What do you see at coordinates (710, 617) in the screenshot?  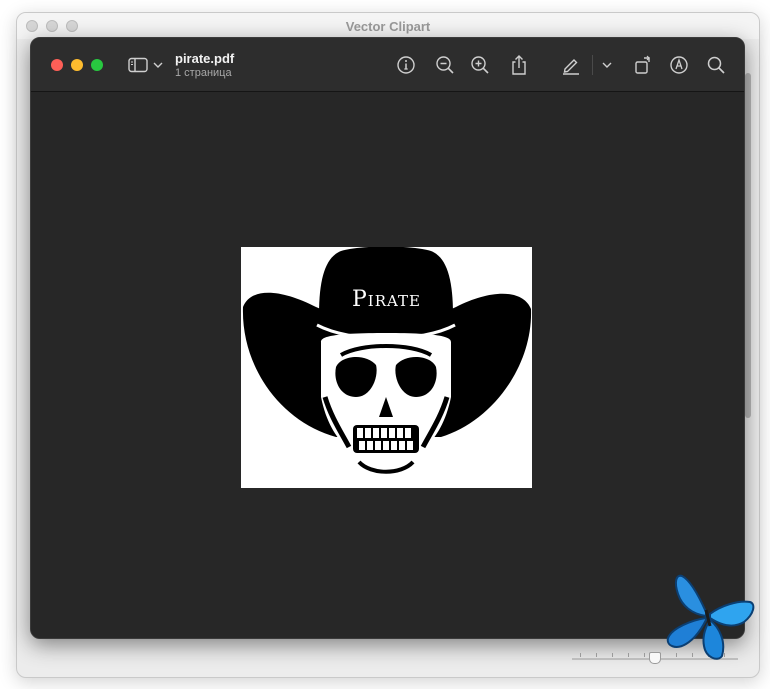 I see `butterfly-icon` at bounding box center [710, 617].